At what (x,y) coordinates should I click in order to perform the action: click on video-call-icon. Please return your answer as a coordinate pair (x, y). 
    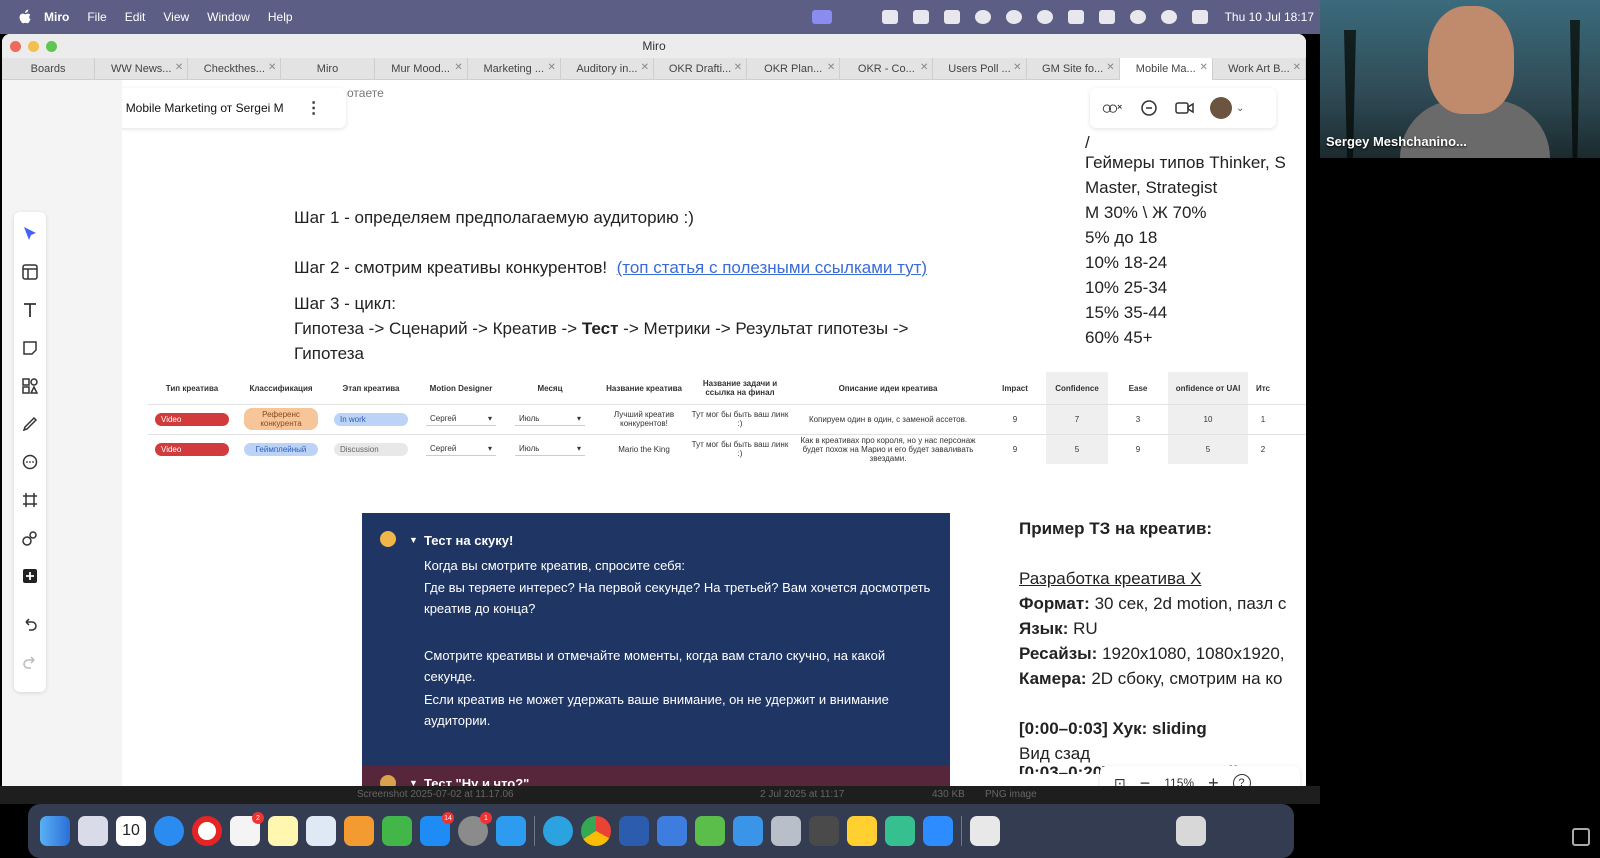
    Looking at the image, I should click on (1185, 108).